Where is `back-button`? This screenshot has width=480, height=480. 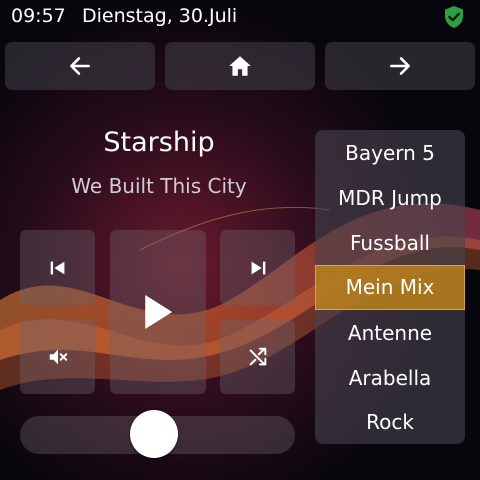 back-button is located at coordinates (80, 66).